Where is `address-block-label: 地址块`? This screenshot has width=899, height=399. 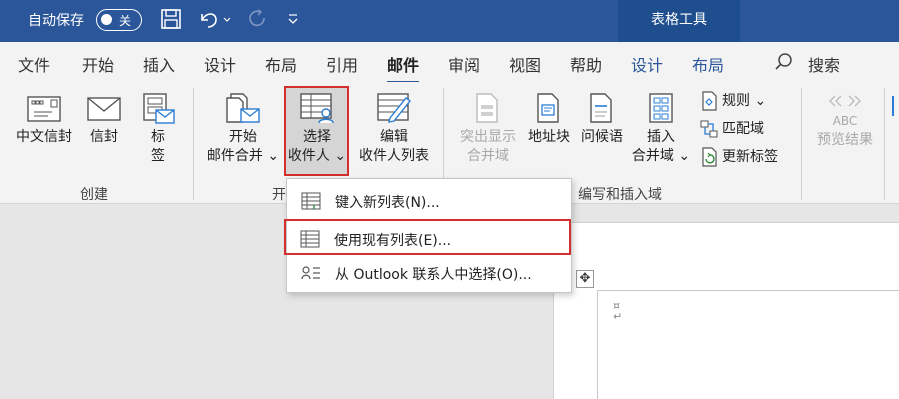 address-block-label: 地址块 is located at coordinates (549, 137).